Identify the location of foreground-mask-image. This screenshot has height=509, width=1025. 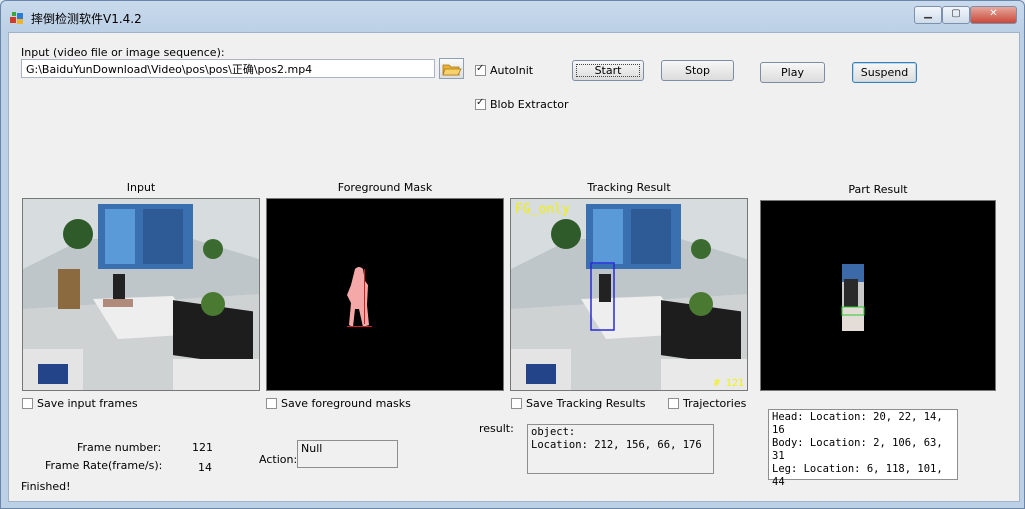
(385, 294).